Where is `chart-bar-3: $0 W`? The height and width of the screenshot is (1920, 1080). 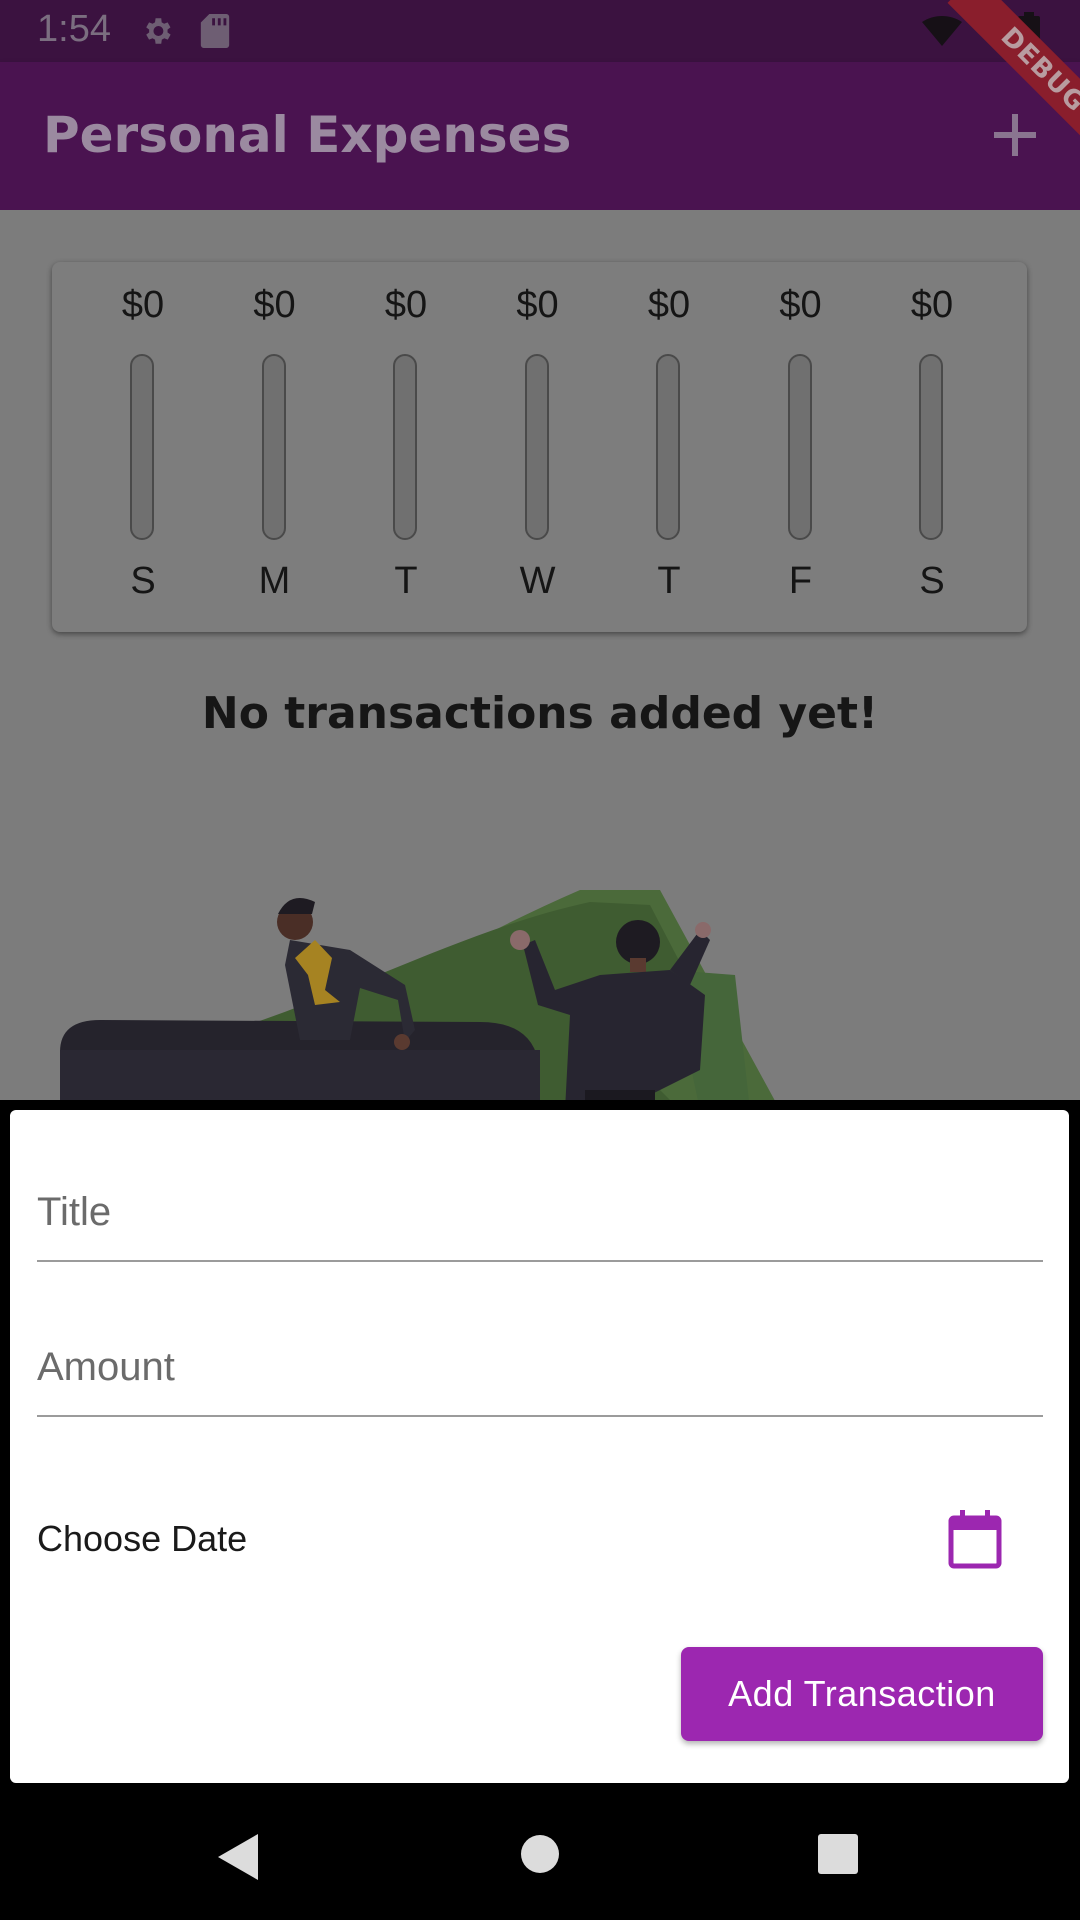
chart-bar-3: $0 W is located at coordinates (538, 447).